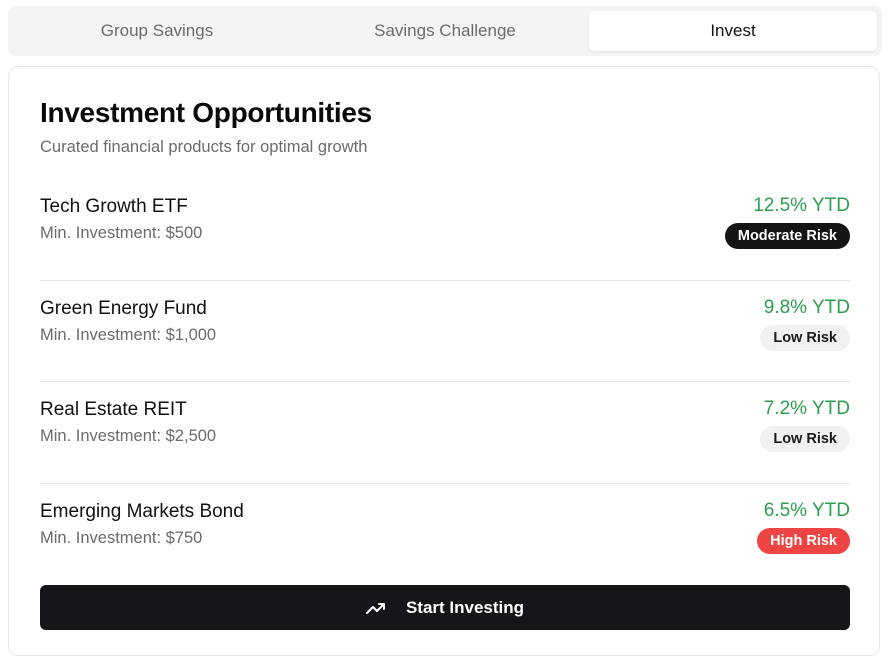  What do you see at coordinates (733, 31) in the screenshot?
I see `tab-invest: Invest` at bounding box center [733, 31].